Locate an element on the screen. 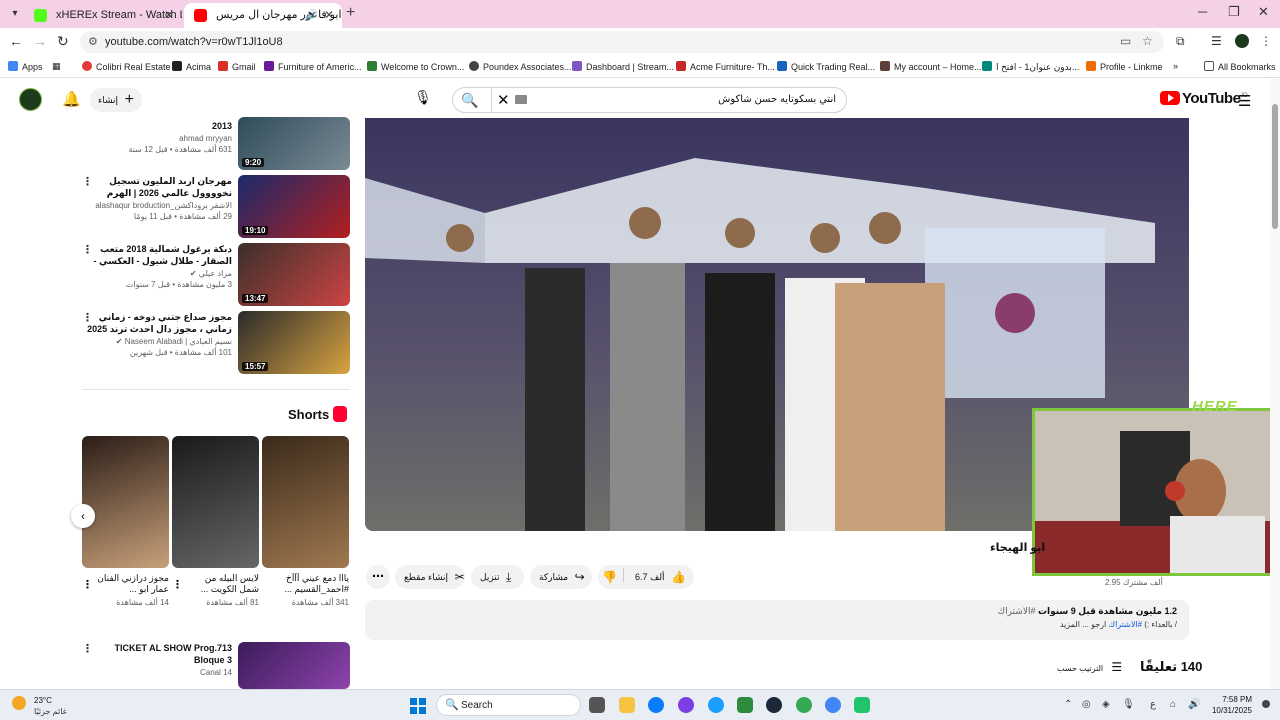 This screenshot has width=1280, height=720. microphone-icon: 🎙 is located at coordinates (1128, 704).